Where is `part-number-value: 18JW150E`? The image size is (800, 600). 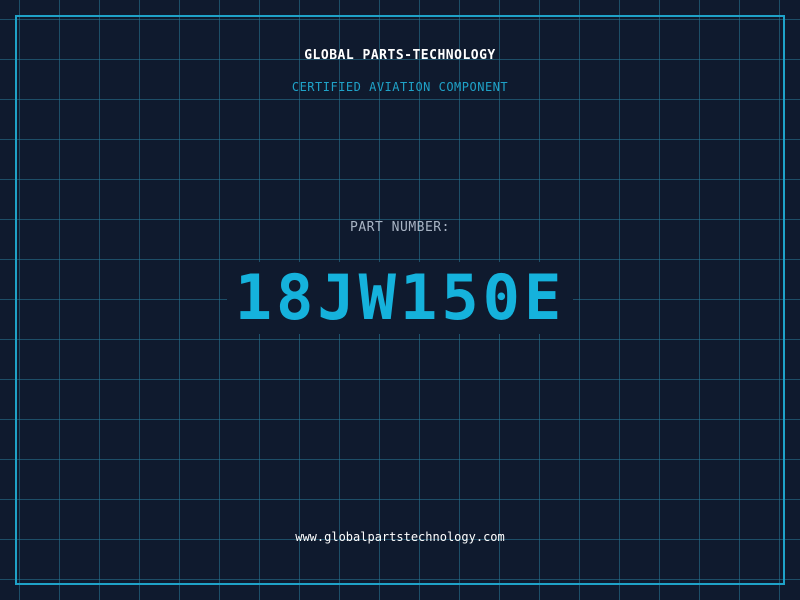
part-number-value: 18JW150E is located at coordinates (400, 298).